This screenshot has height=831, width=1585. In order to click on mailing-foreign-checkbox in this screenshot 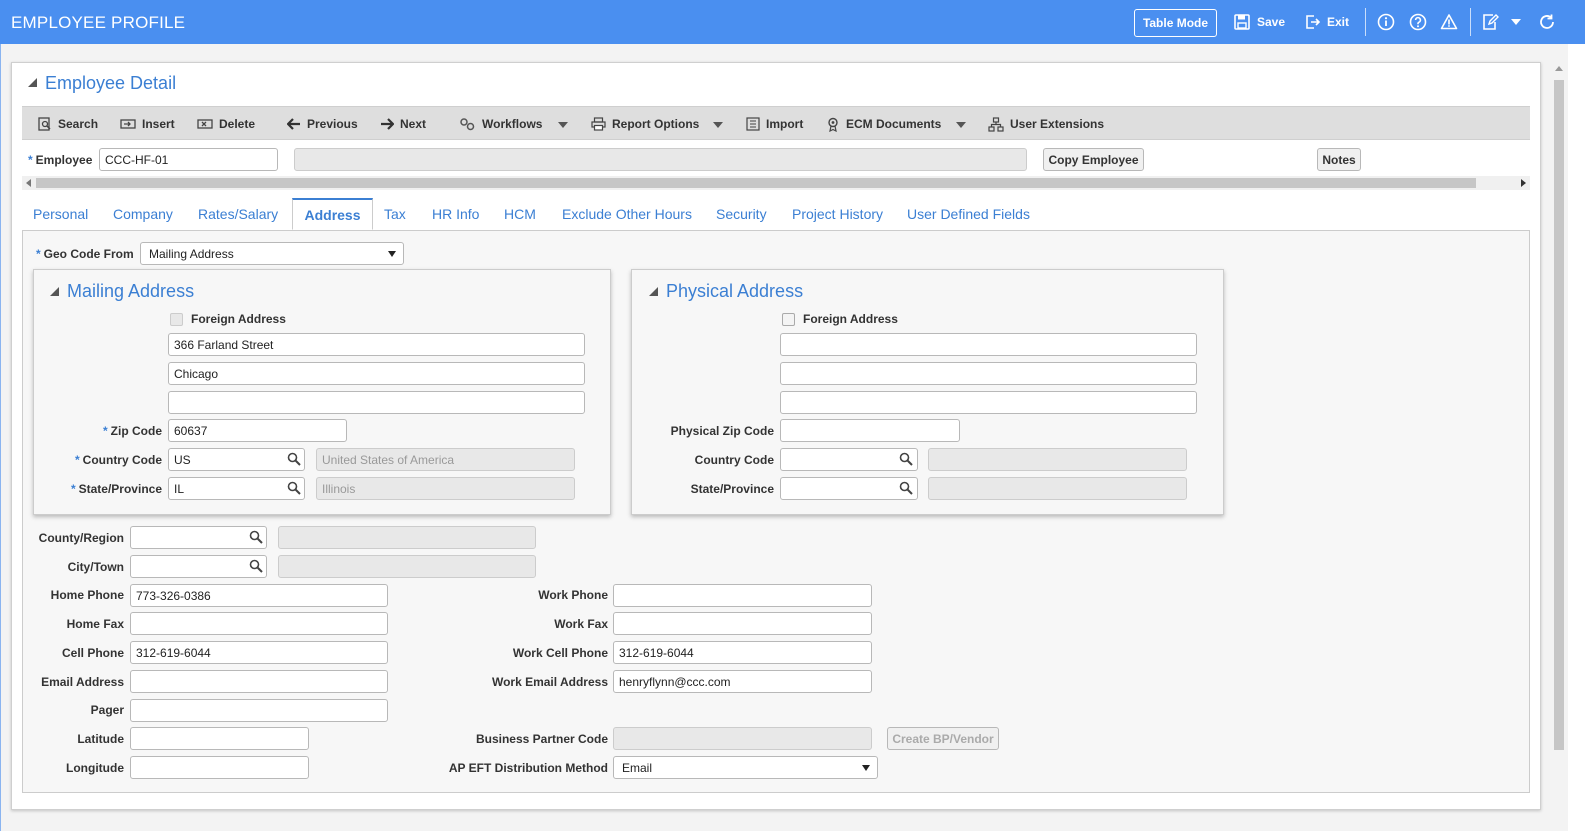, I will do `click(176, 319)`.